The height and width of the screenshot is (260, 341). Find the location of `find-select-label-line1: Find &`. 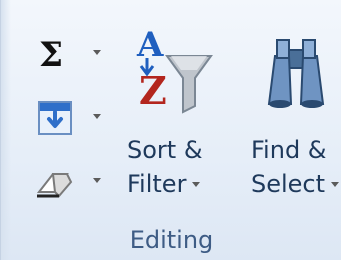

find-select-label-line1: Find & is located at coordinates (289, 150).